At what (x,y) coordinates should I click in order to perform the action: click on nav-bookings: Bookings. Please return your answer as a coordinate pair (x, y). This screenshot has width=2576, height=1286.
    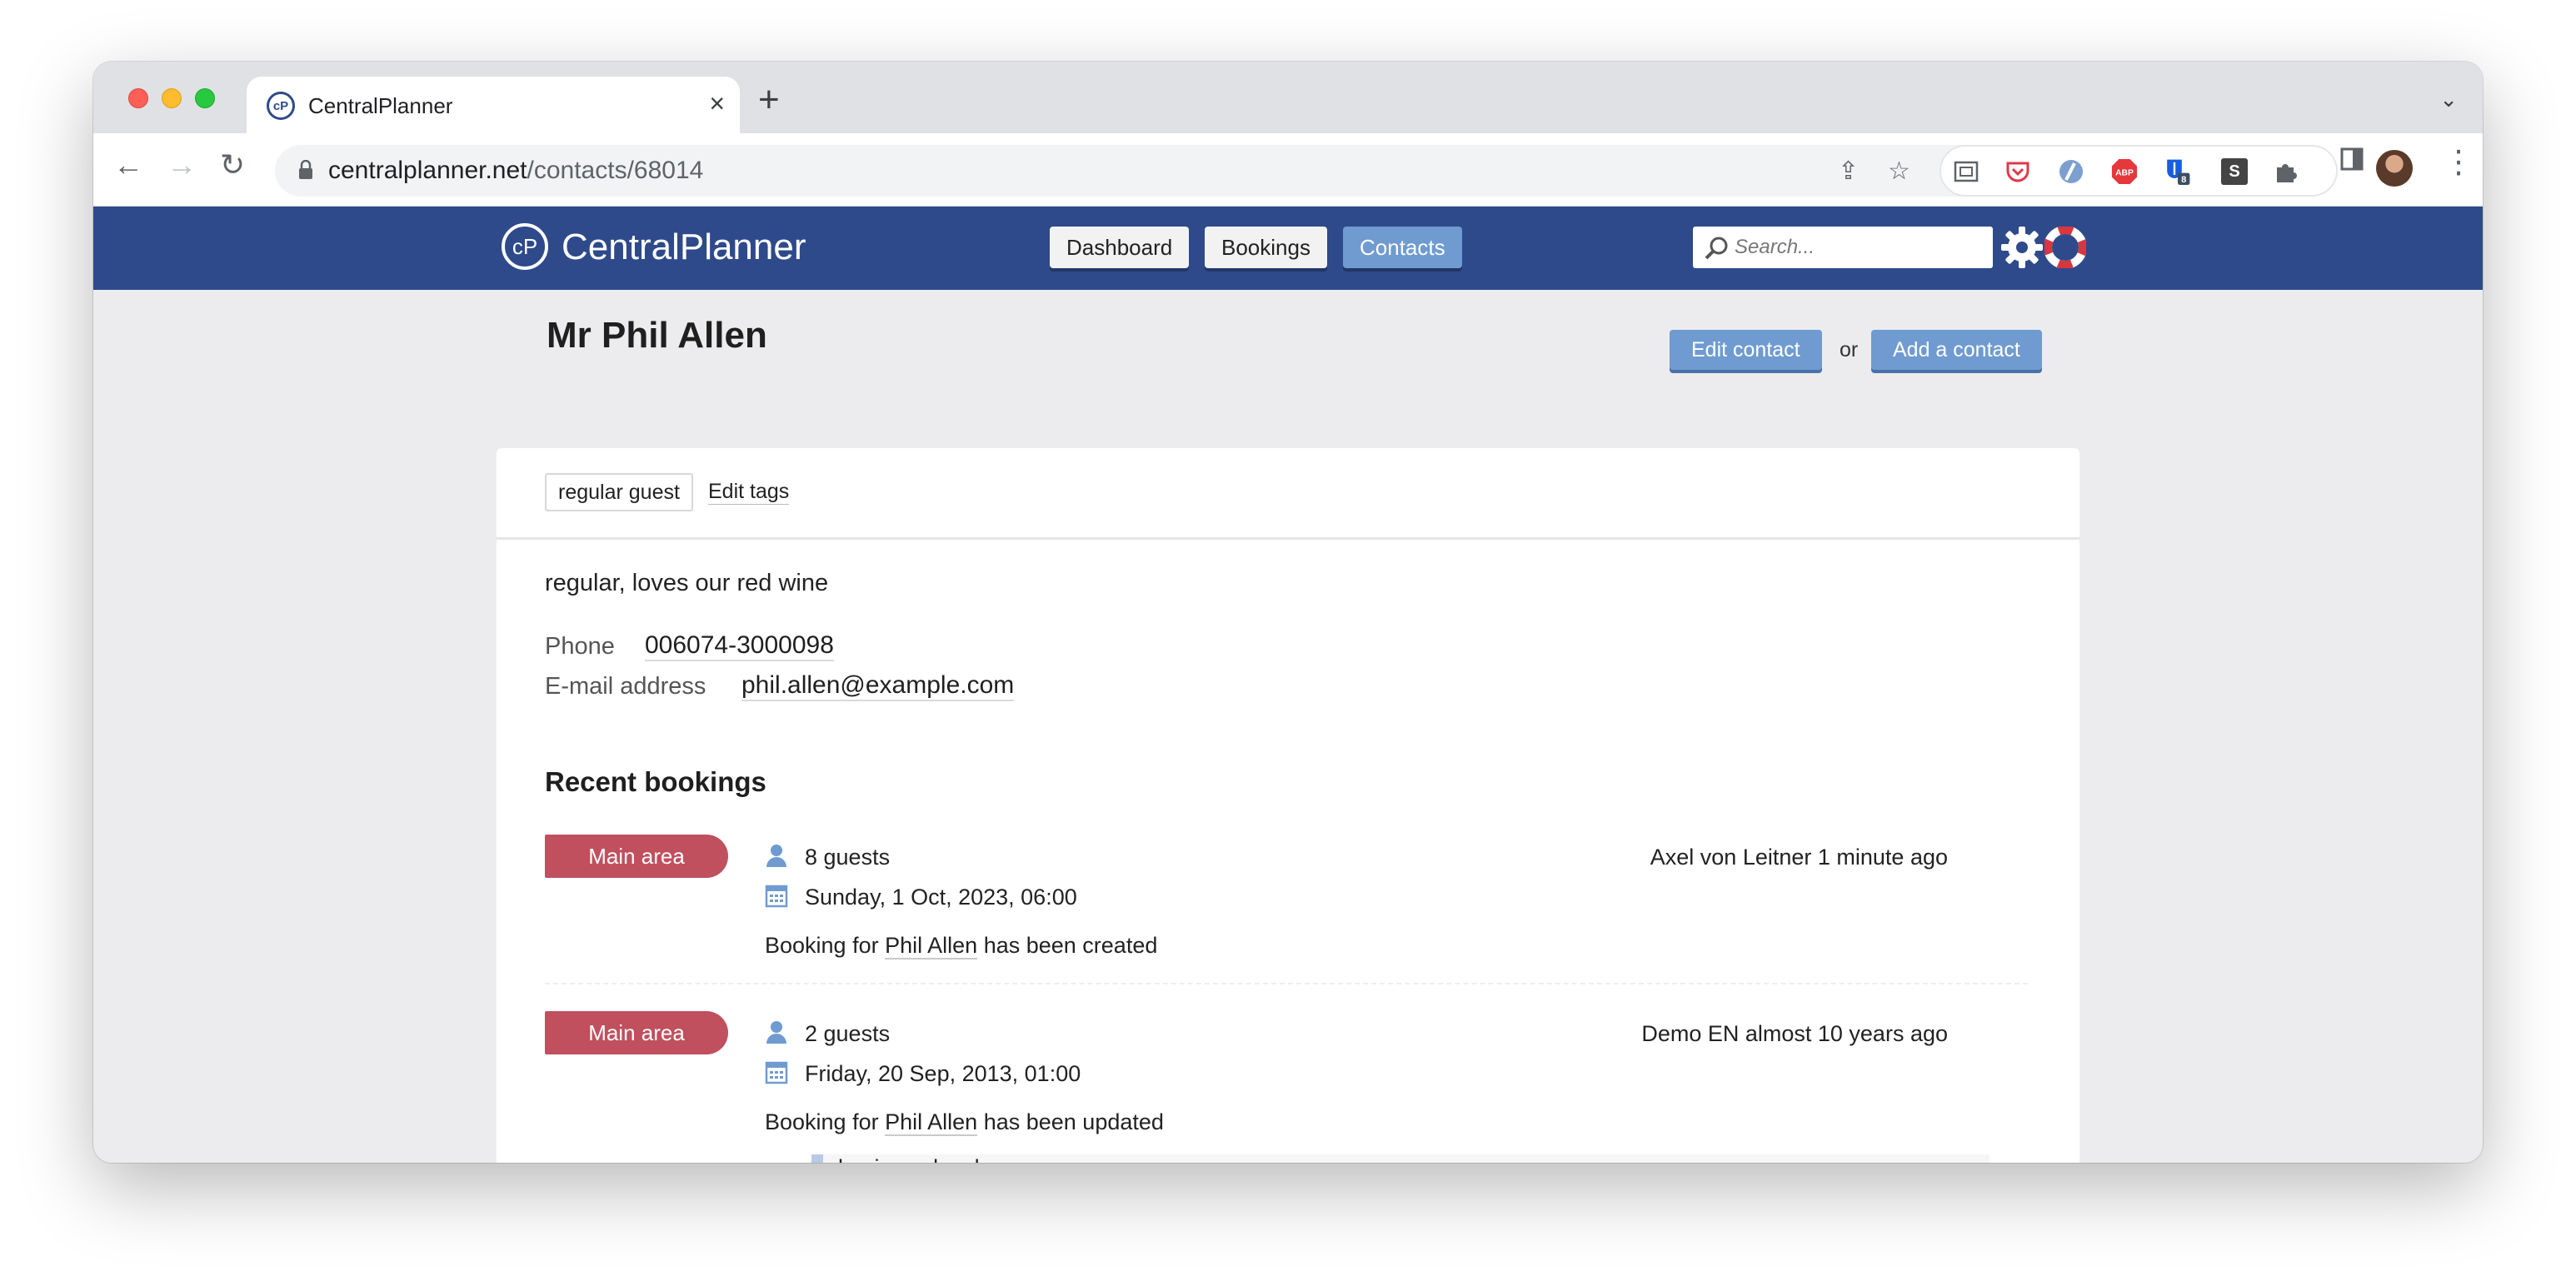
    Looking at the image, I should click on (1266, 247).